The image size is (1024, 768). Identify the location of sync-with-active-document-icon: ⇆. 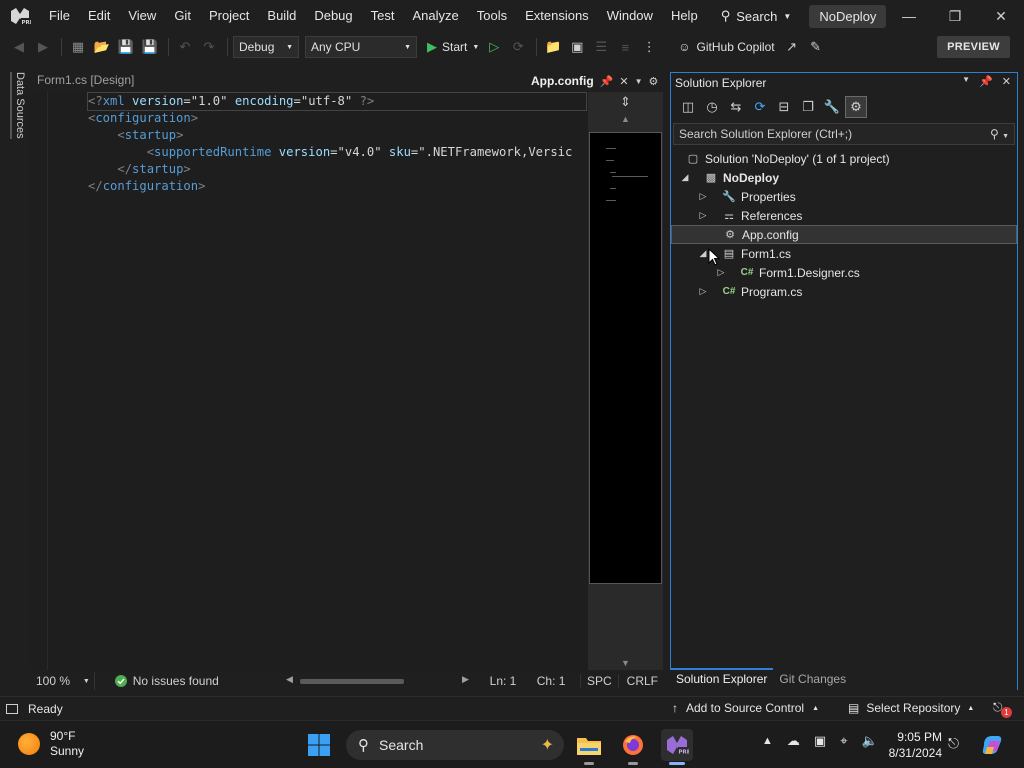
(736, 107).